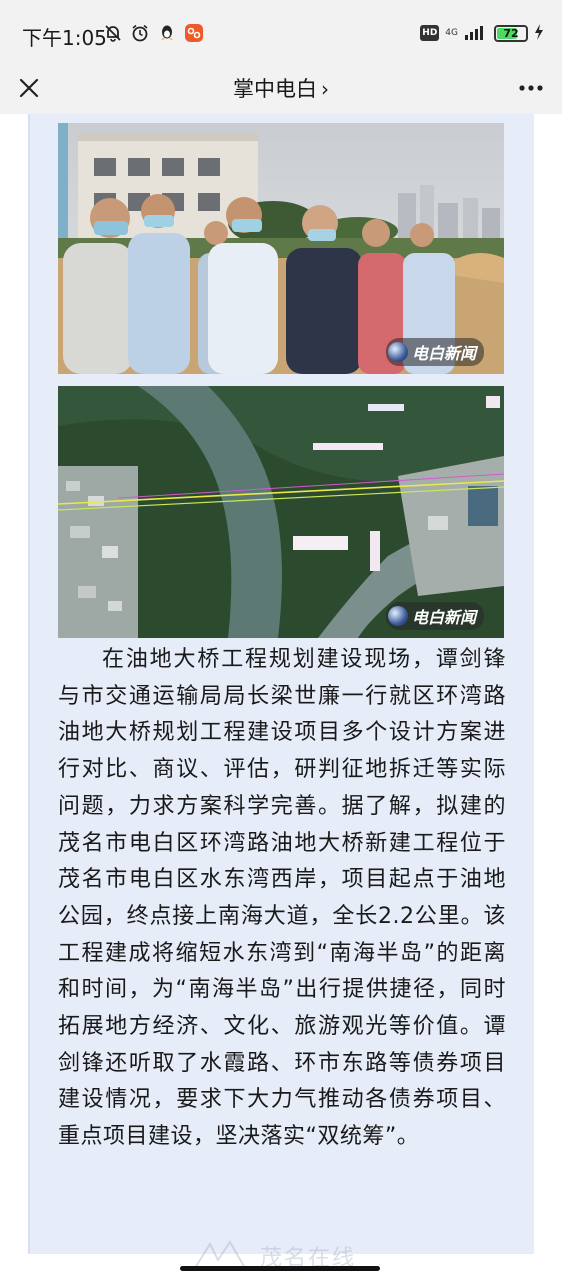 This screenshot has height=1280, width=562. What do you see at coordinates (430, 33) in the screenshot?
I see `hd-badge: HD` at bounding box center [430, 33].